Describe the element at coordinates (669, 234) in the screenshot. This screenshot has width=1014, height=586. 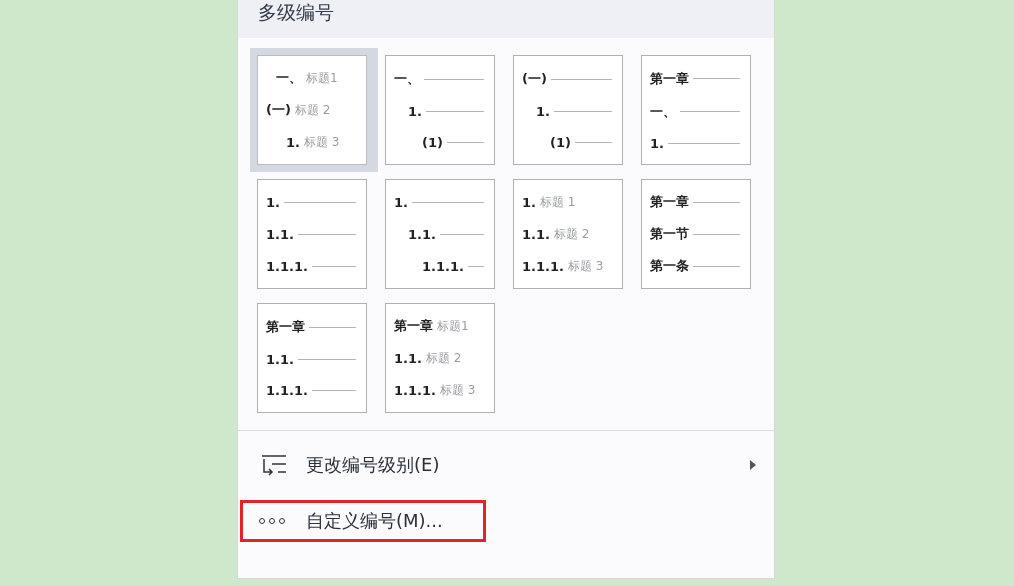
I see `number-label: 第一节` at that location.